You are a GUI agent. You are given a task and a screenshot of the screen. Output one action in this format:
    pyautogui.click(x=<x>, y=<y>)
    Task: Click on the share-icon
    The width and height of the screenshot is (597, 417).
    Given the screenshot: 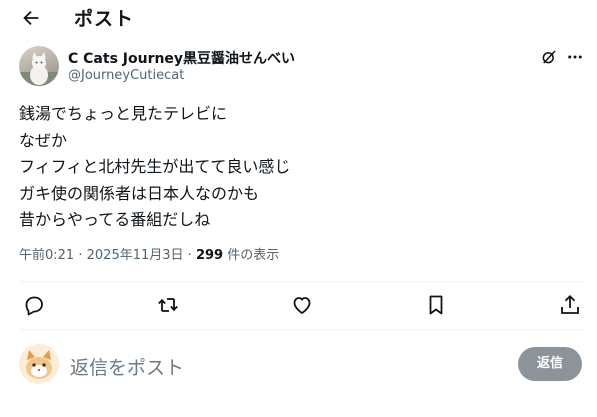 What is the action you would take?
    pyautogui.click(x=570, y=305)
    